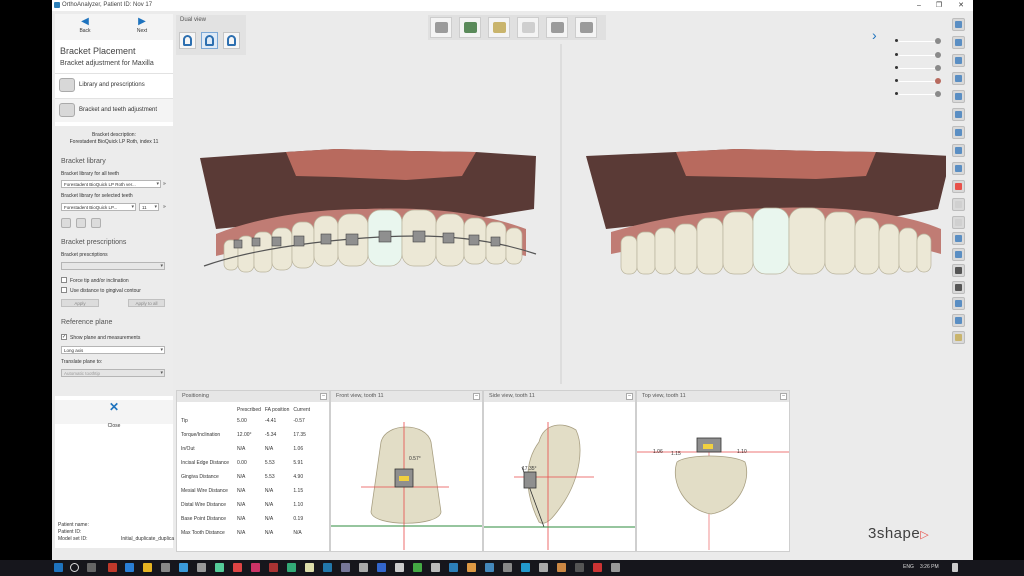 This screenshot has height=576, width=1024. Describe the element at coordinates (499, 27) in the screenshot. I see `tooth-view-button` at that location.